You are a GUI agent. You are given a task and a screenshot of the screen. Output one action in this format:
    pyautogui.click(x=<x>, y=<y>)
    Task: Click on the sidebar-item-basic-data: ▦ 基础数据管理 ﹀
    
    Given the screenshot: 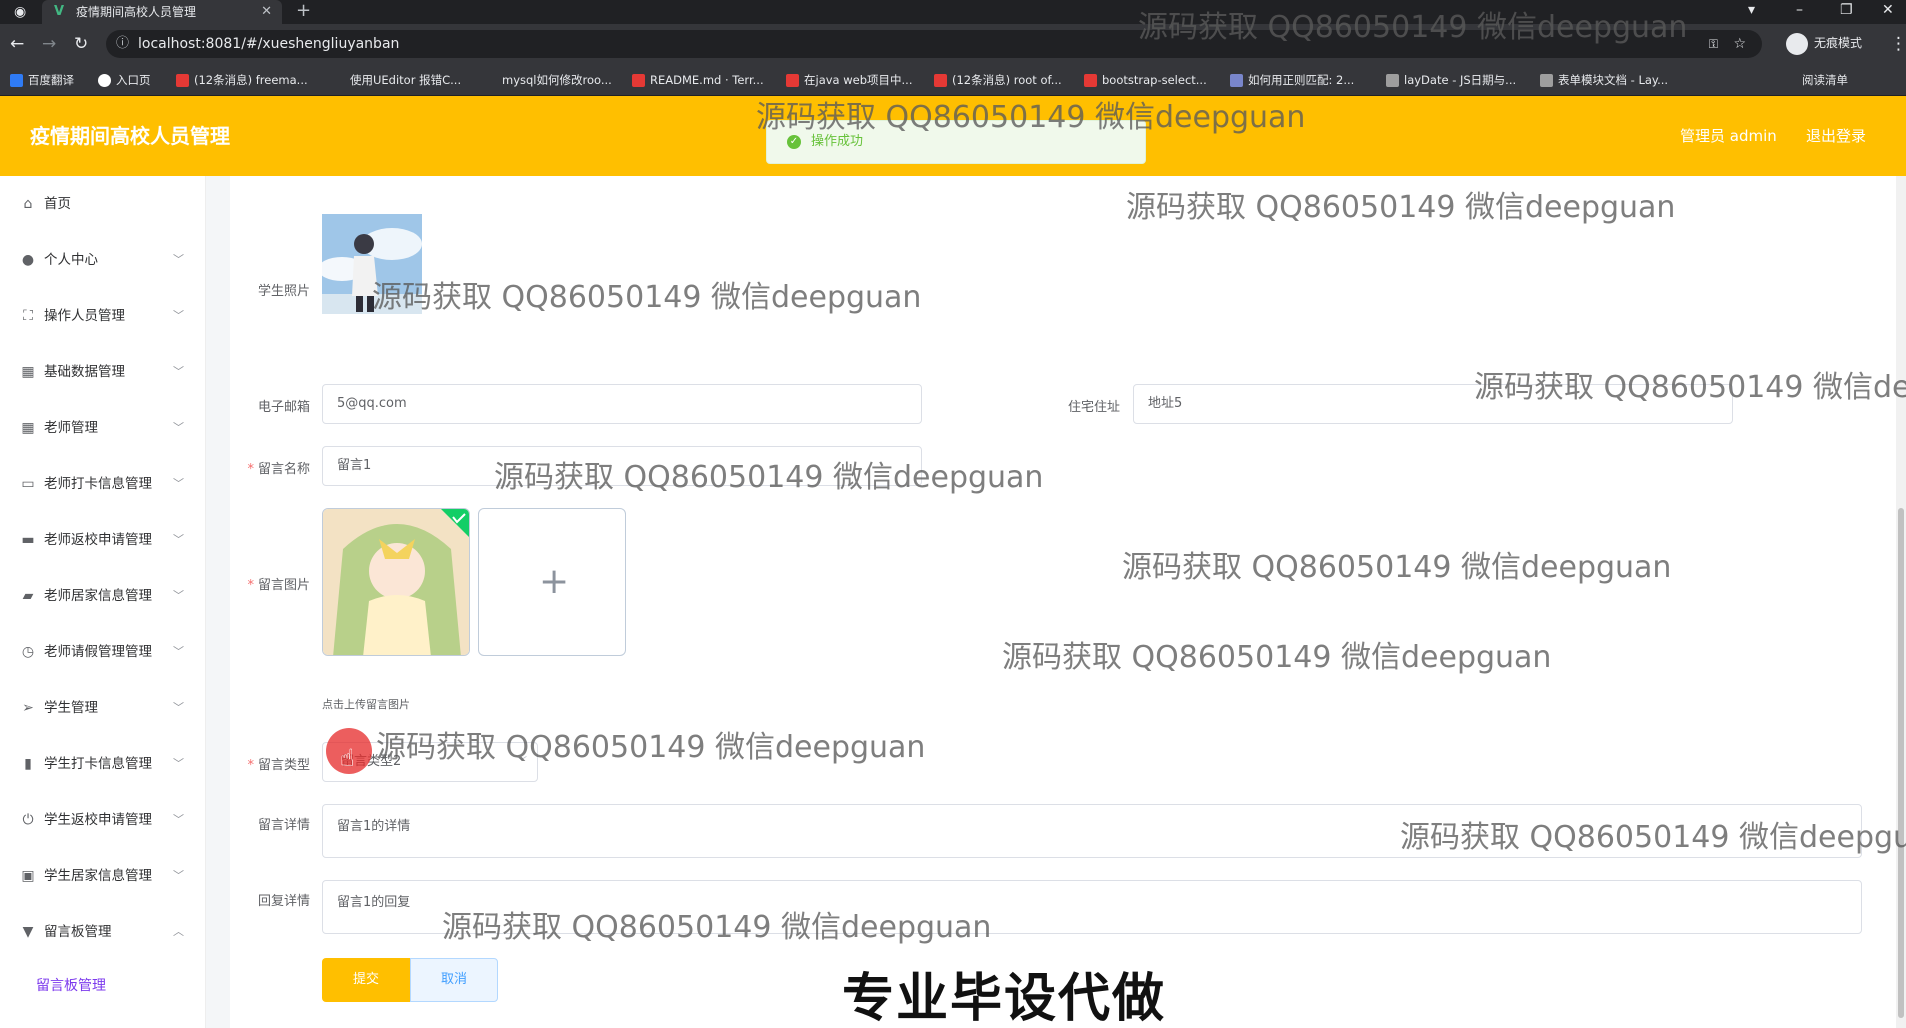 What is the action you would take?
    pyautogui.click(x=103, y=372)
    